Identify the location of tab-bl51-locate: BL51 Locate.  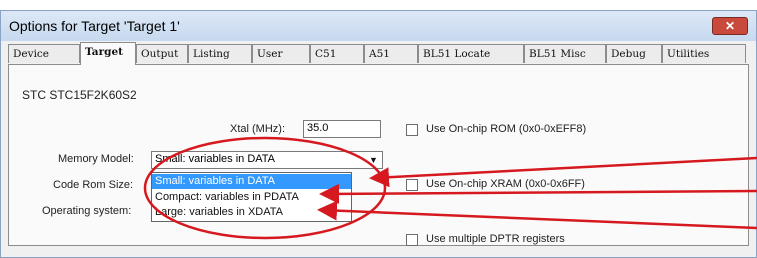
(471, 53).